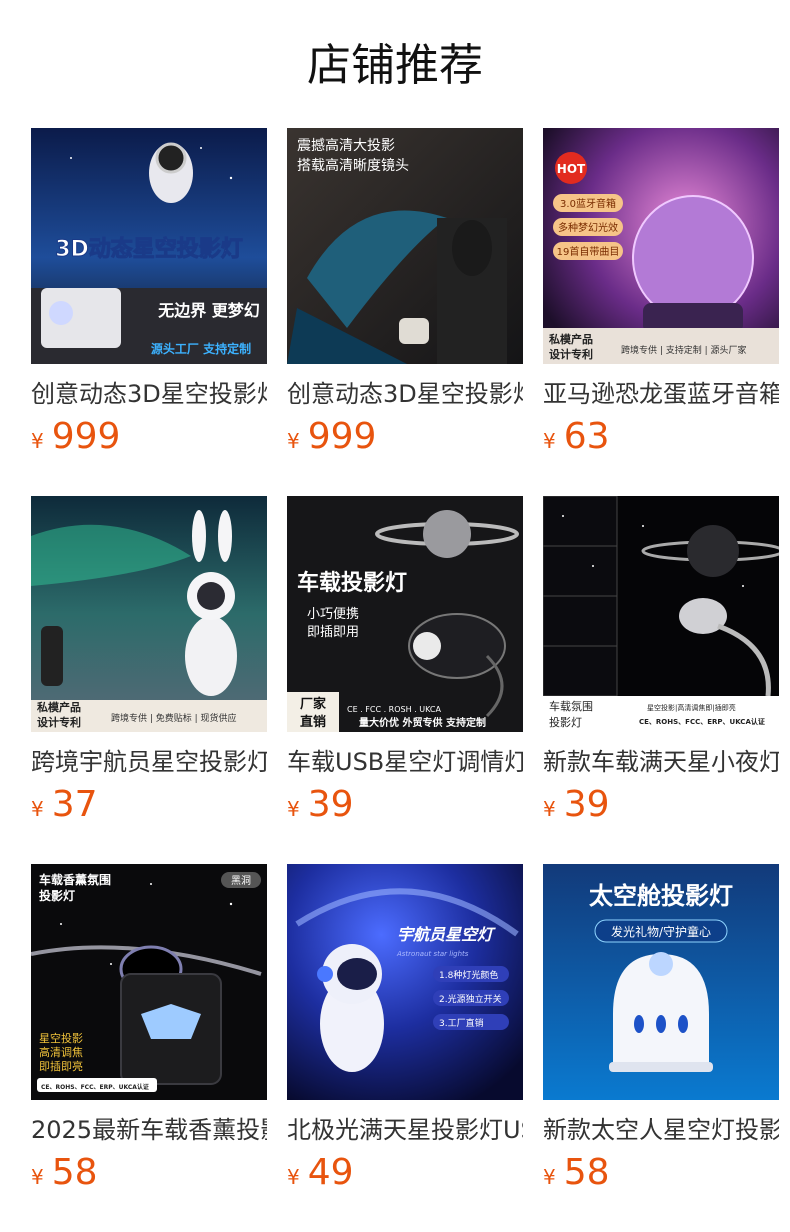 The image size is (790, 1232). What do you see at coordinates (149, 614) in the screenshot?
I see `product-image: 私模产品 设计专利 跨境专供 | 免费贴标 | 现货供应` at bounding box center [149, 614].